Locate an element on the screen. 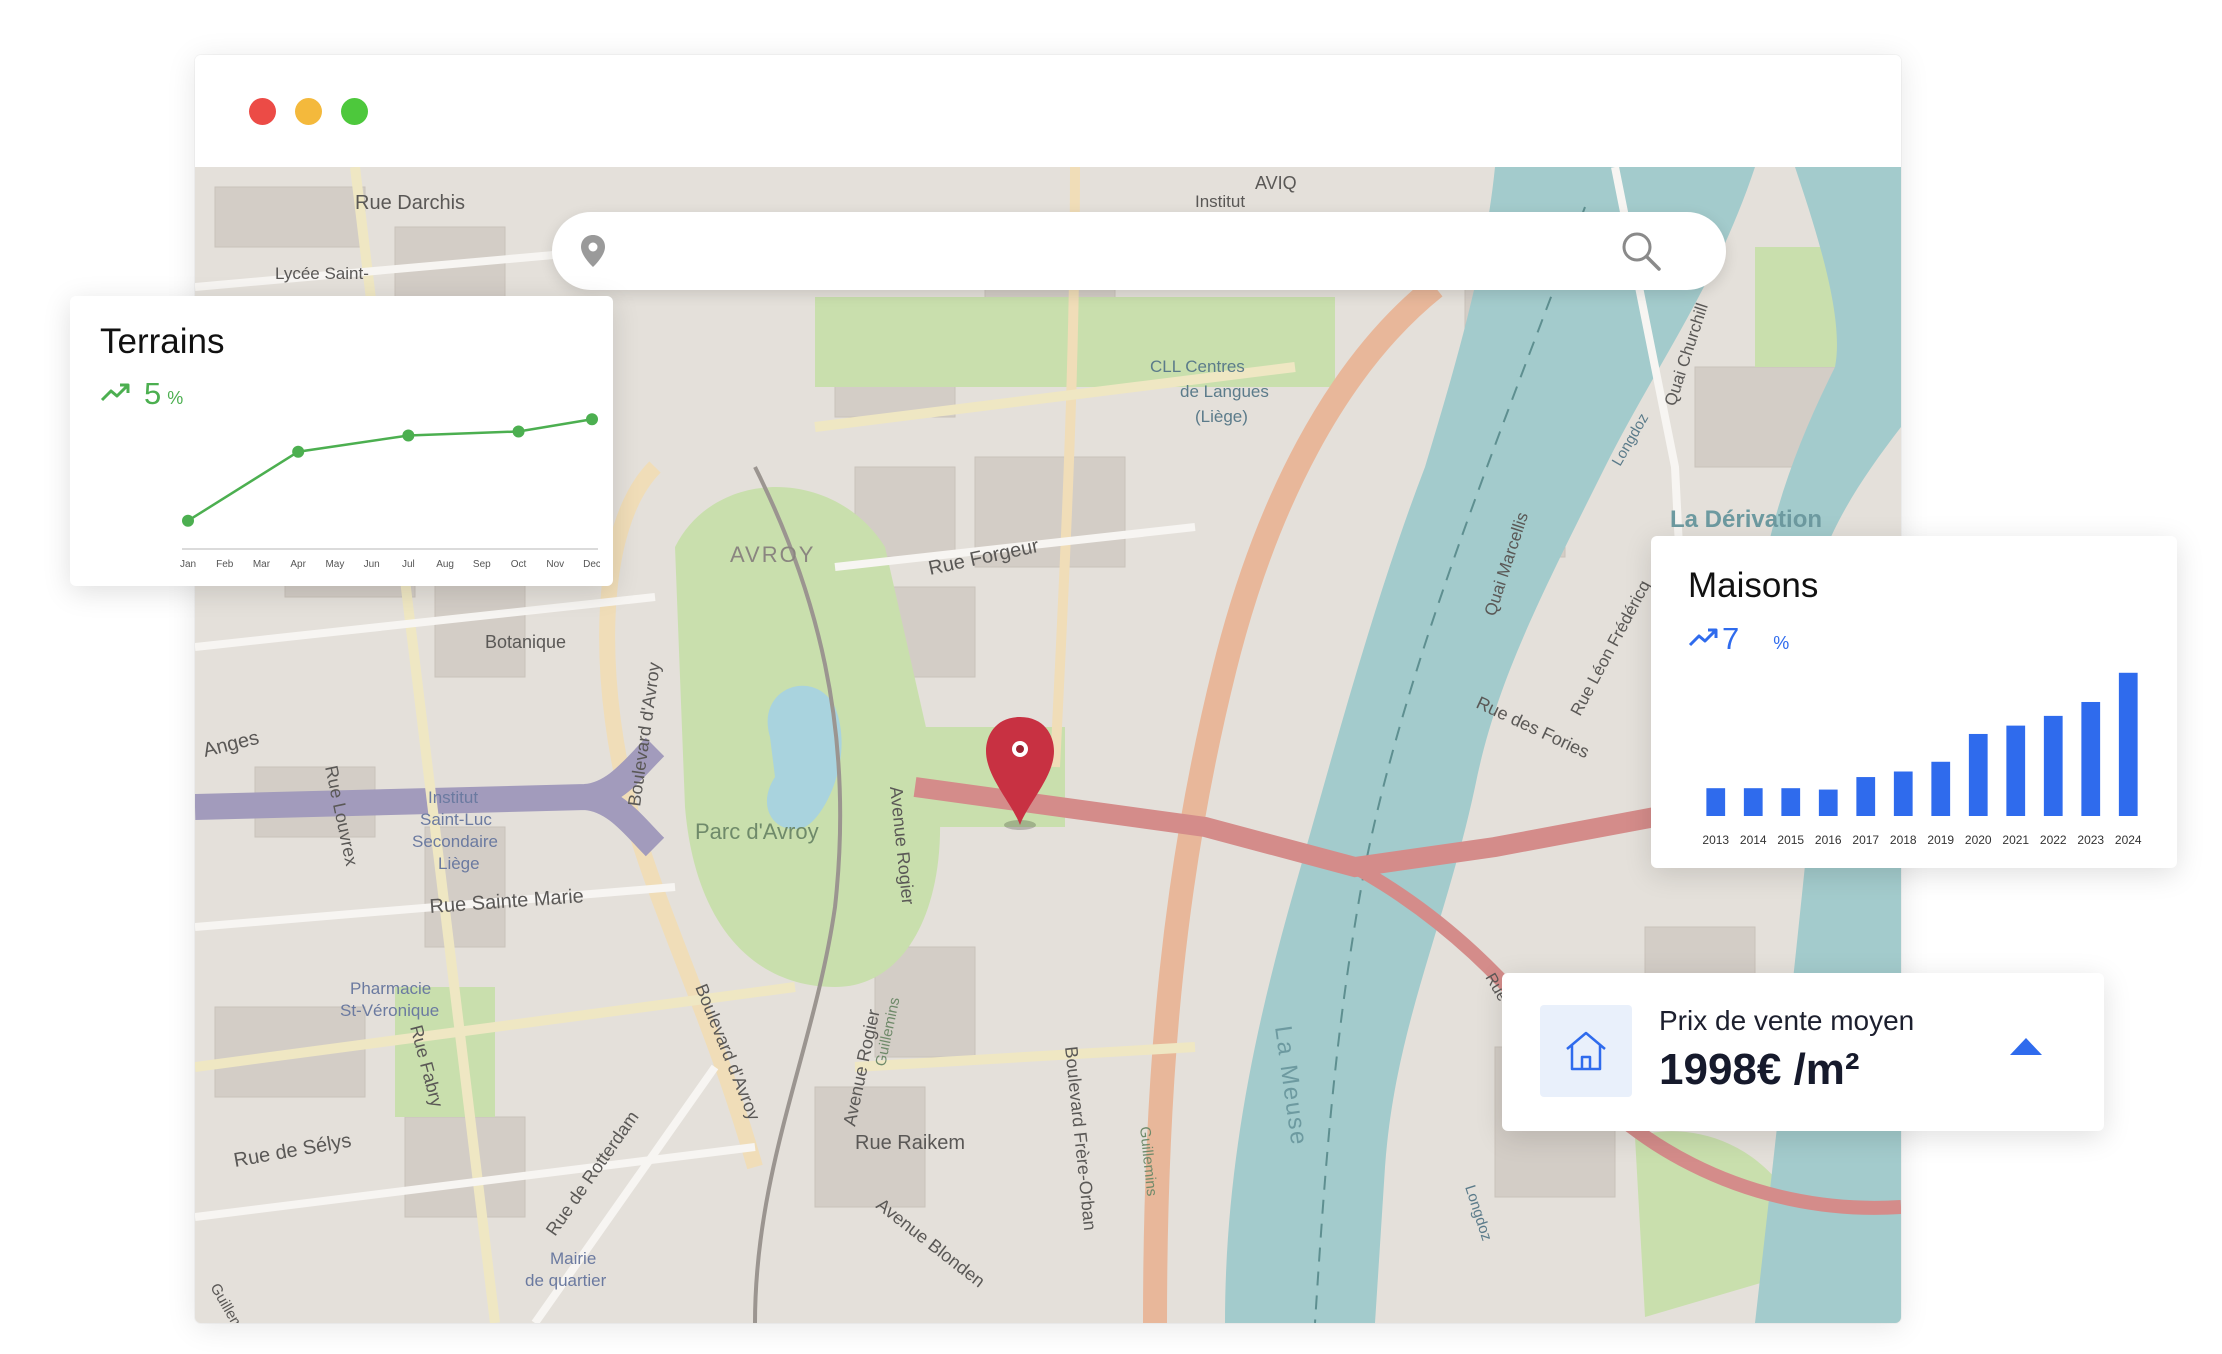 This screenshot has width=2222, height=1354. maximize-window-button is located at coordinates (354, 111).